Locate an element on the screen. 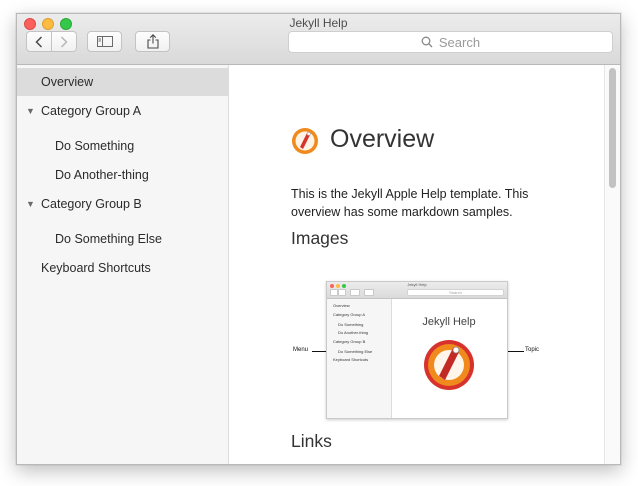 This screenshot has width=638, height=486. forward-button is located at coordinates (64, 41).